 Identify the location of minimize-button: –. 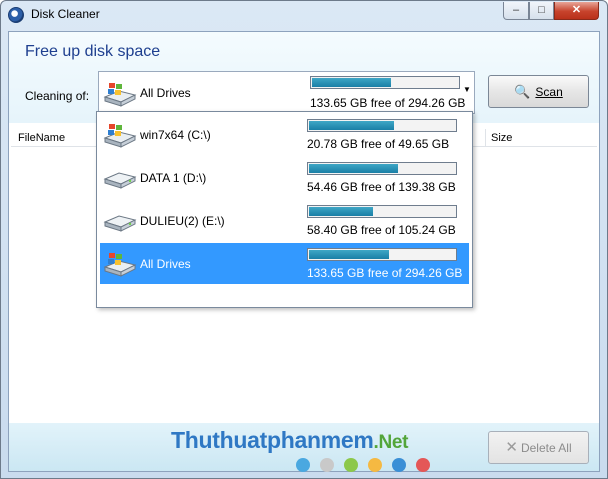
(516, 11).